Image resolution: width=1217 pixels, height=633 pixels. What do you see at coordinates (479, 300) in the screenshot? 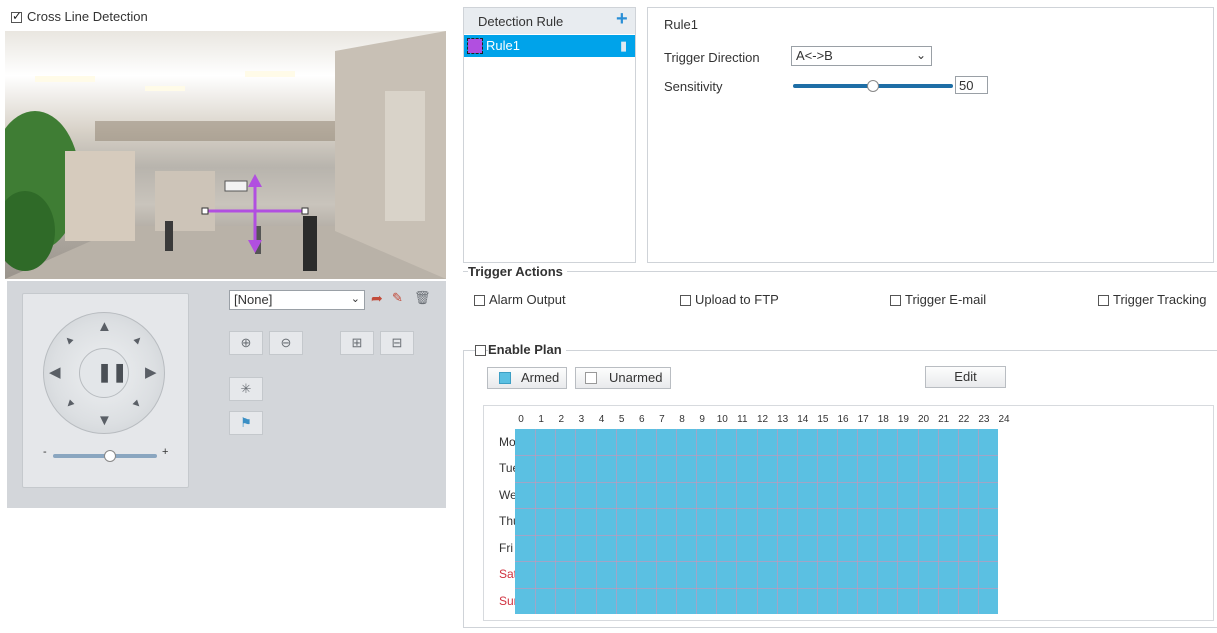
I see `alarm-output-checkbox` at bounding box center [479, 300].